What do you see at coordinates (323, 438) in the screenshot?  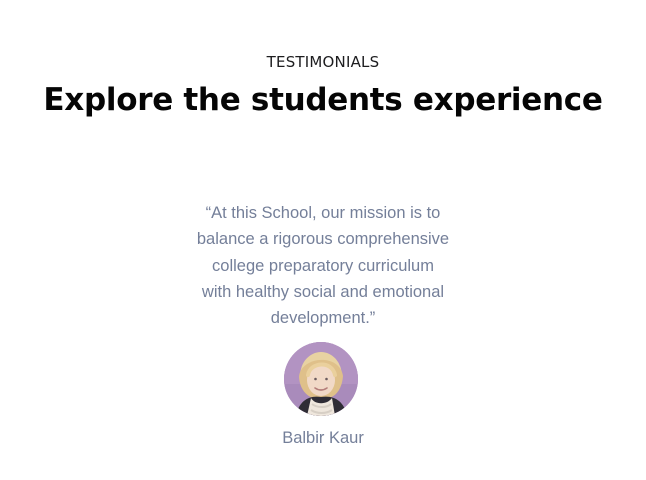 I see `author-name: Balbir Kaur` at bounding box center [323, 438].